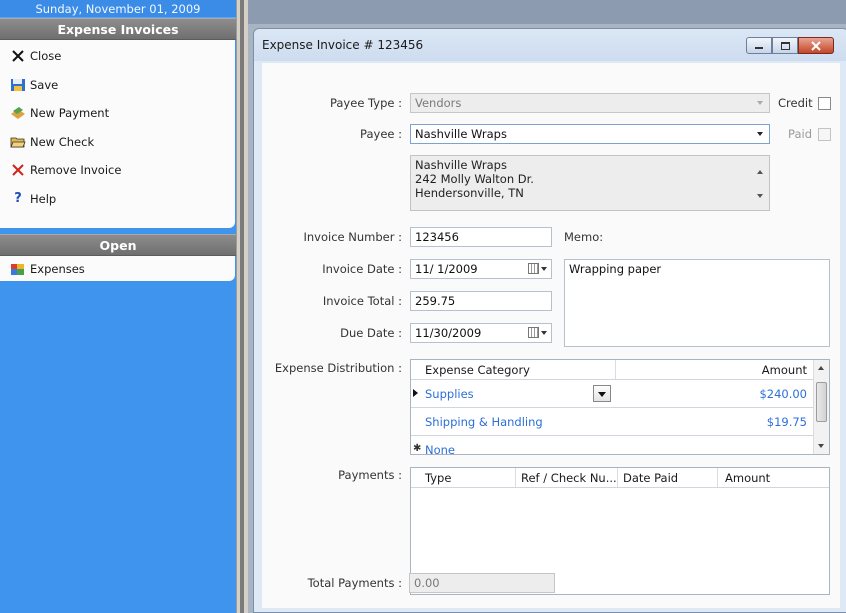  Describe the element at coordinates (117, 113) in the screenshot. I see `new-payment-task: New Payment` at that location.